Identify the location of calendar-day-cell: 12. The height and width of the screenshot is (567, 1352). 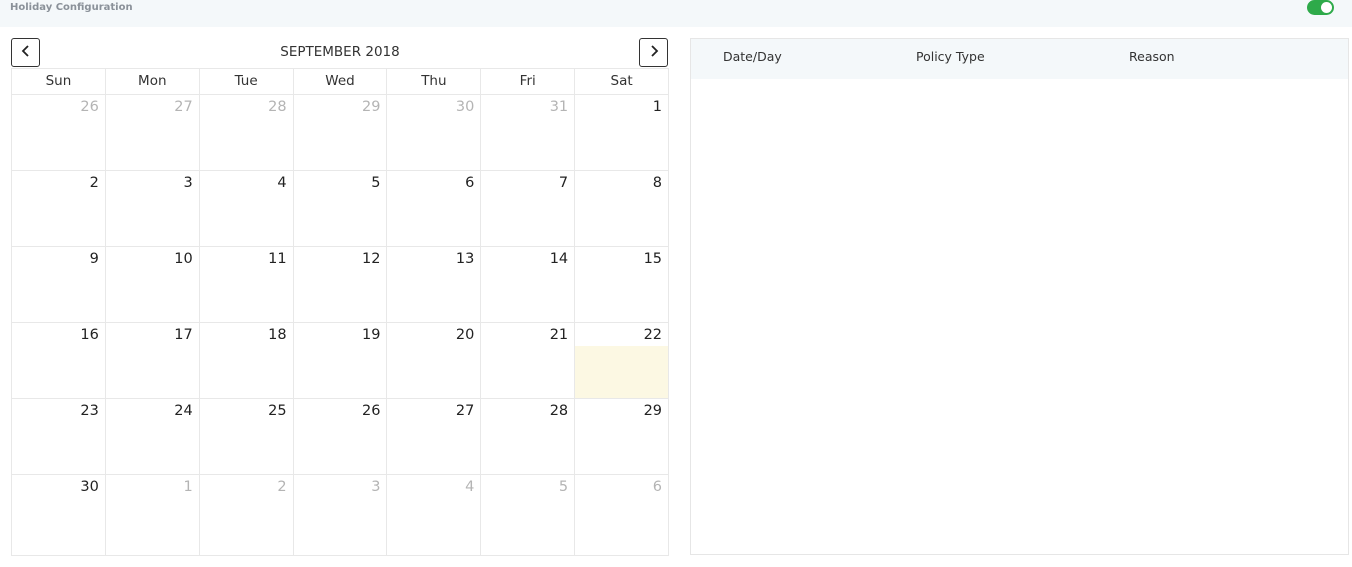
(341, 284).